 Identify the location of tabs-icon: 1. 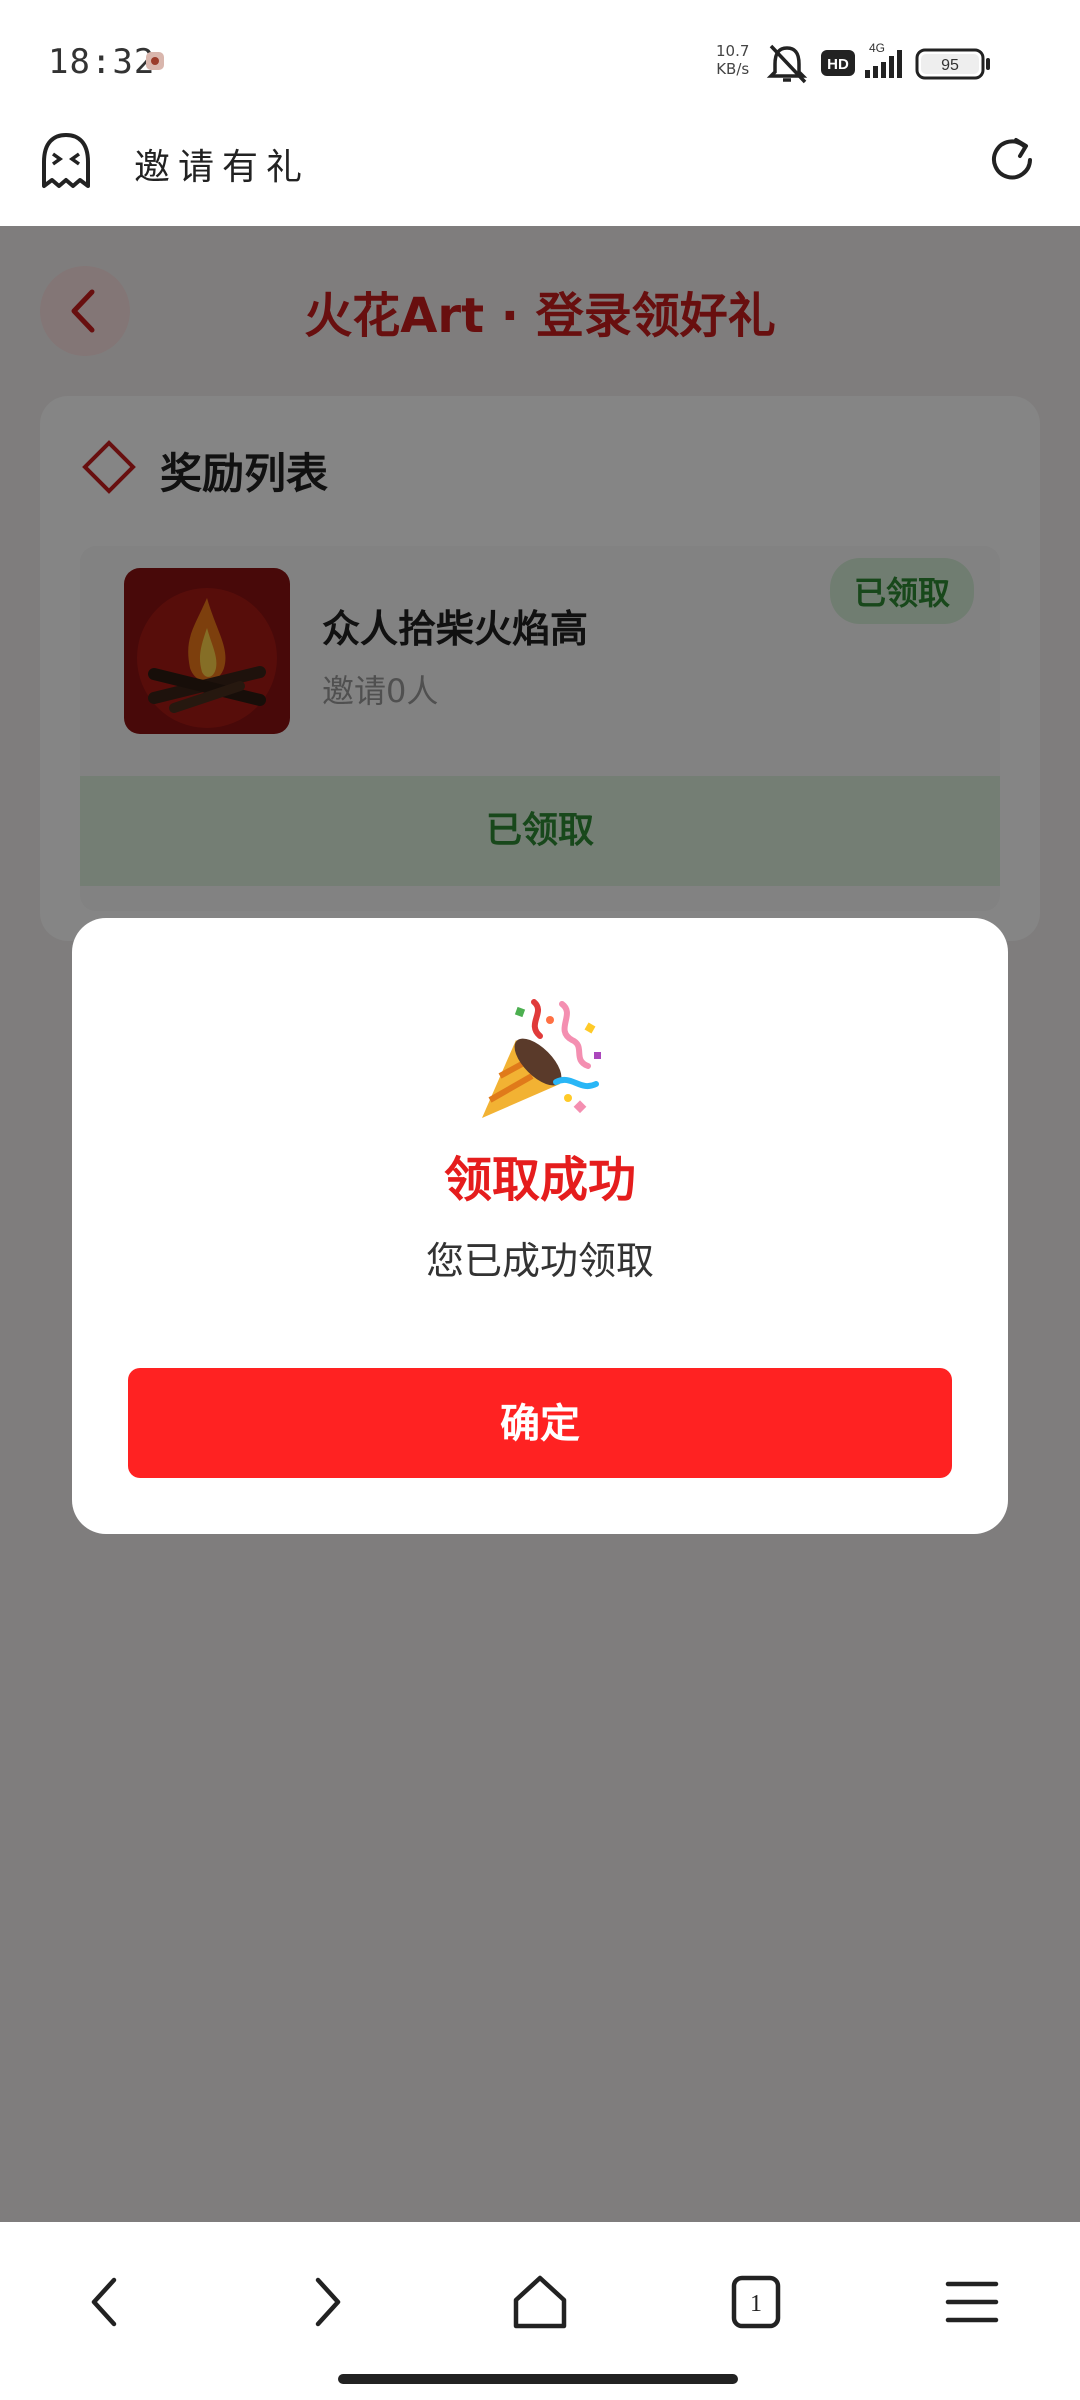
(756, 2302).